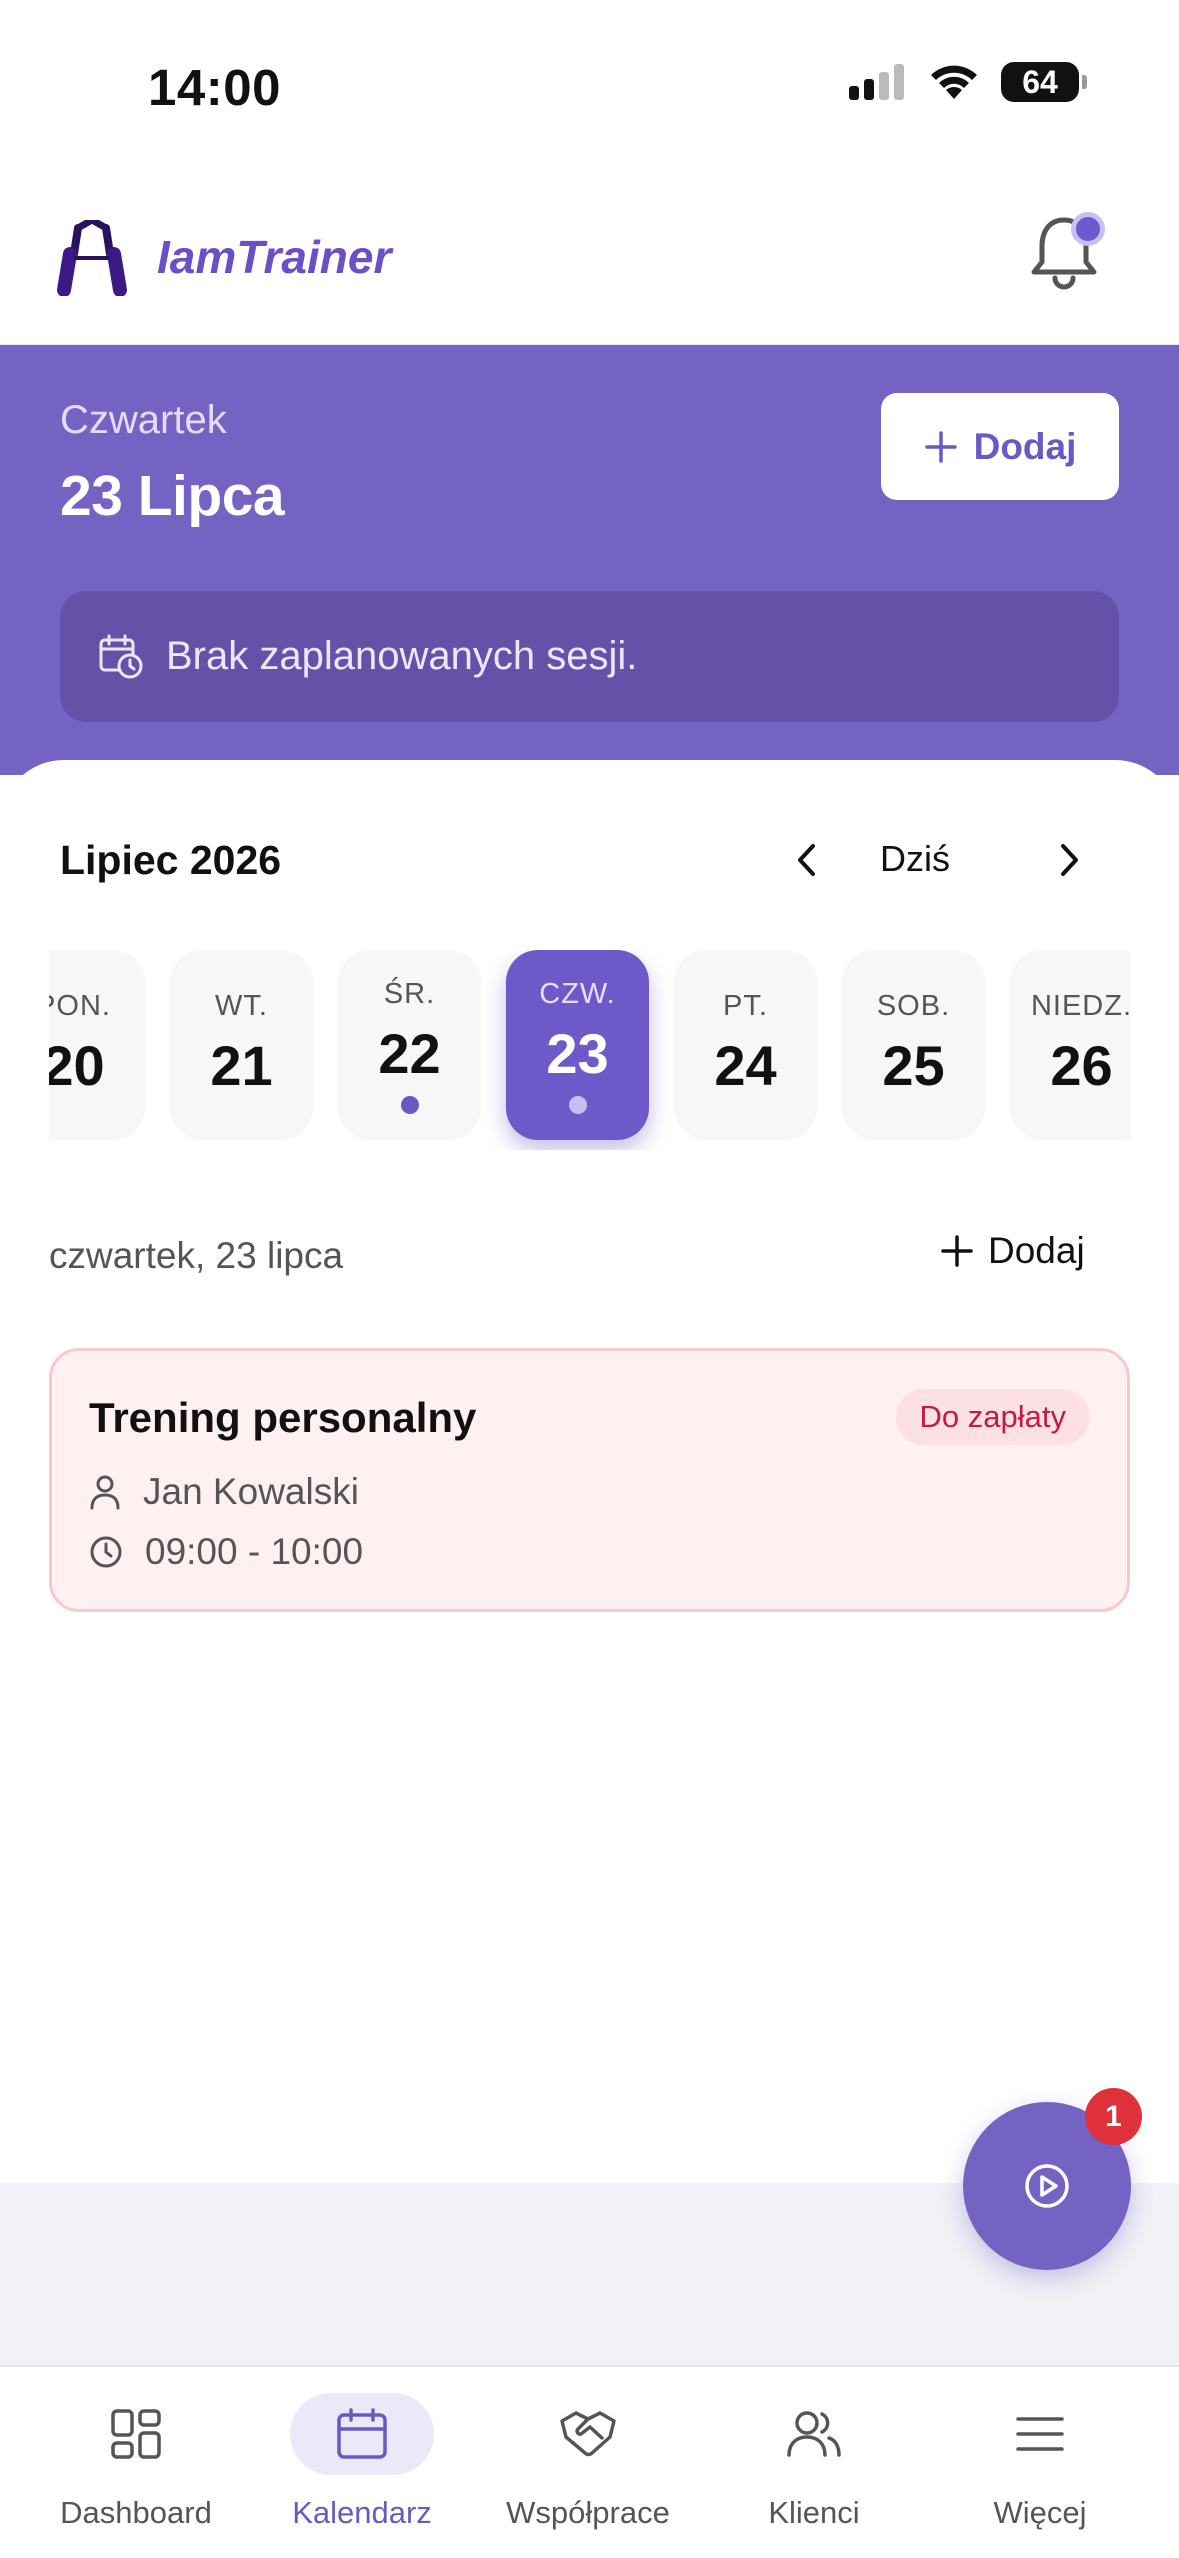 The width and height of the screenshot is (1179, 2558). What do you see at coordinates (913, 1006) in the screenshot?
I see `day-weekday: SOB.` at bounding box center [913, 1006].